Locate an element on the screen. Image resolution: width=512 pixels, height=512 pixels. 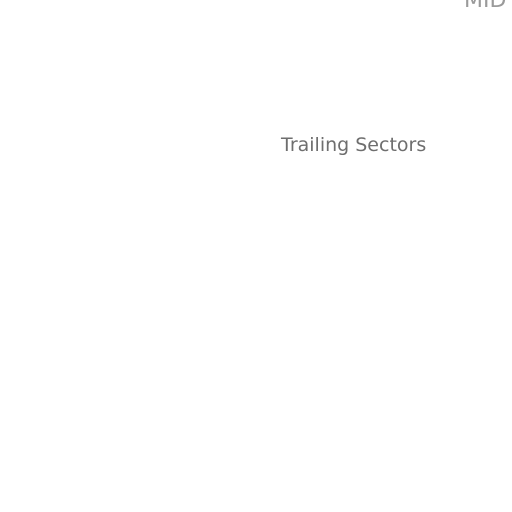
corner-label: MID is located at coordinates (485, 6).